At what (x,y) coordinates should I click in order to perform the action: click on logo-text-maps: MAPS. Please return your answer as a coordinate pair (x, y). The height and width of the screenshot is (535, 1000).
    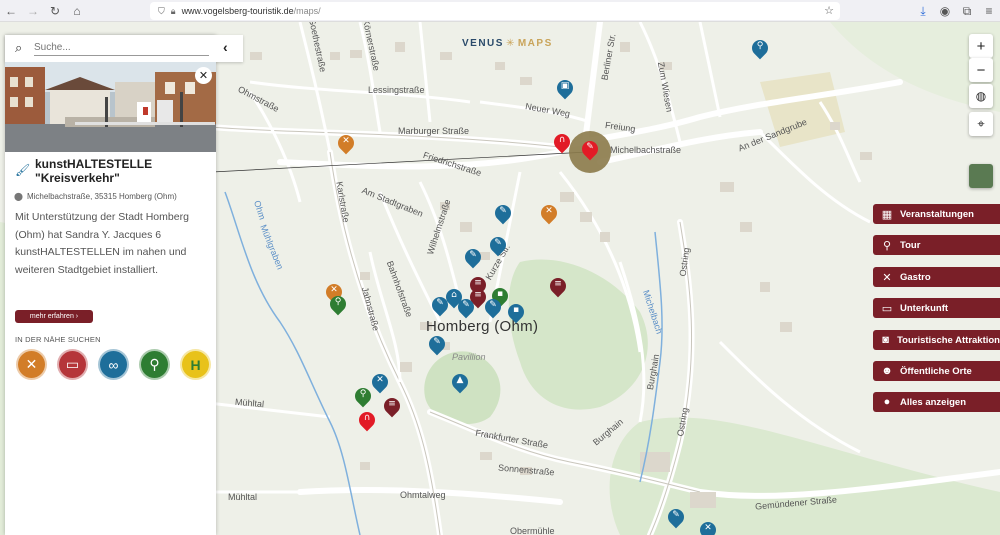
    Looking at the image, I should click on (535, 43).